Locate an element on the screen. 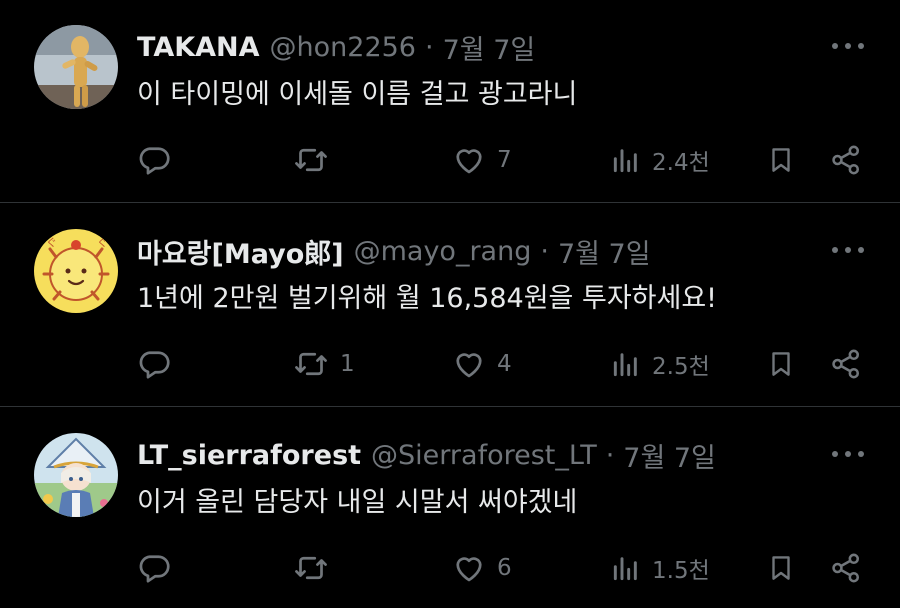  yellow-sun-avatar-icon: ぐ ぐ is located at coordinates (76, 271).